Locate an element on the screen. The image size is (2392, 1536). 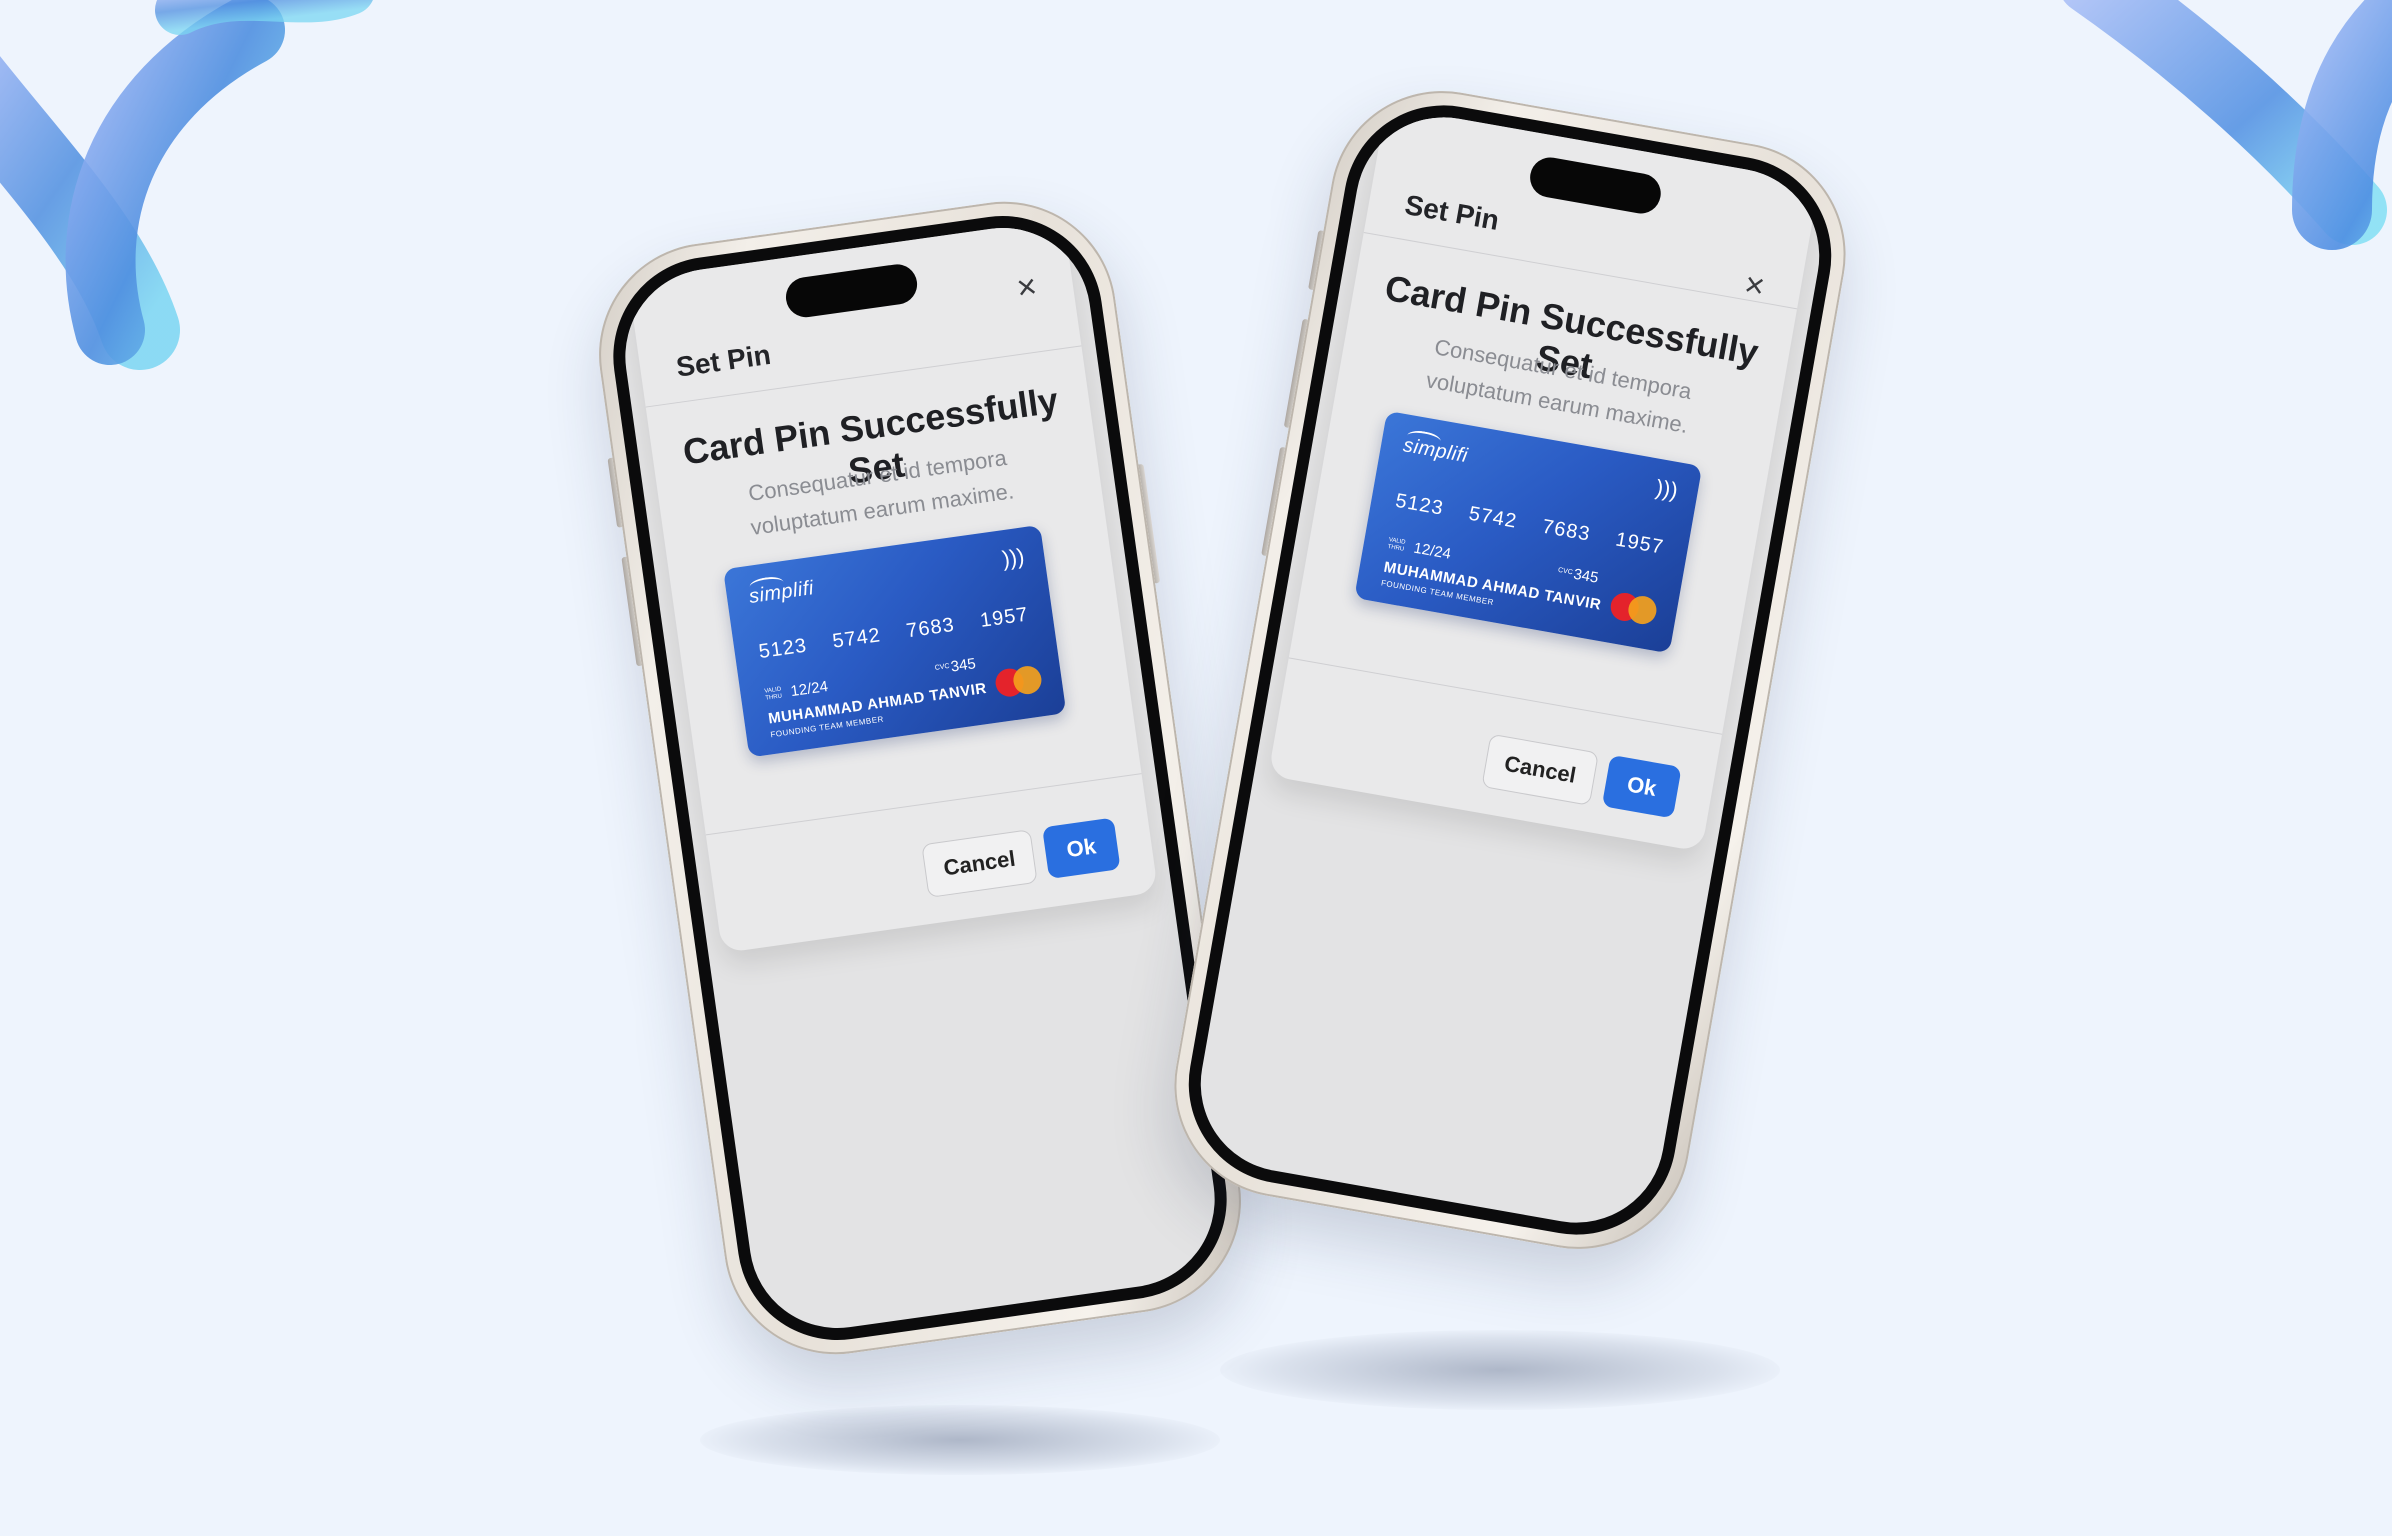
phone-shadow-left is located at coordinates (960, 1440).